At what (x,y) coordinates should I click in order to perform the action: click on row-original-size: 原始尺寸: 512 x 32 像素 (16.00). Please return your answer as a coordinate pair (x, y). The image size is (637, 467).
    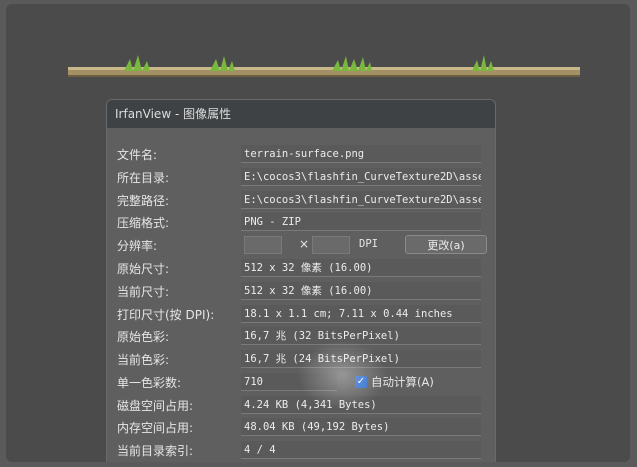
    Looking at the image, I should click on (301, 269).